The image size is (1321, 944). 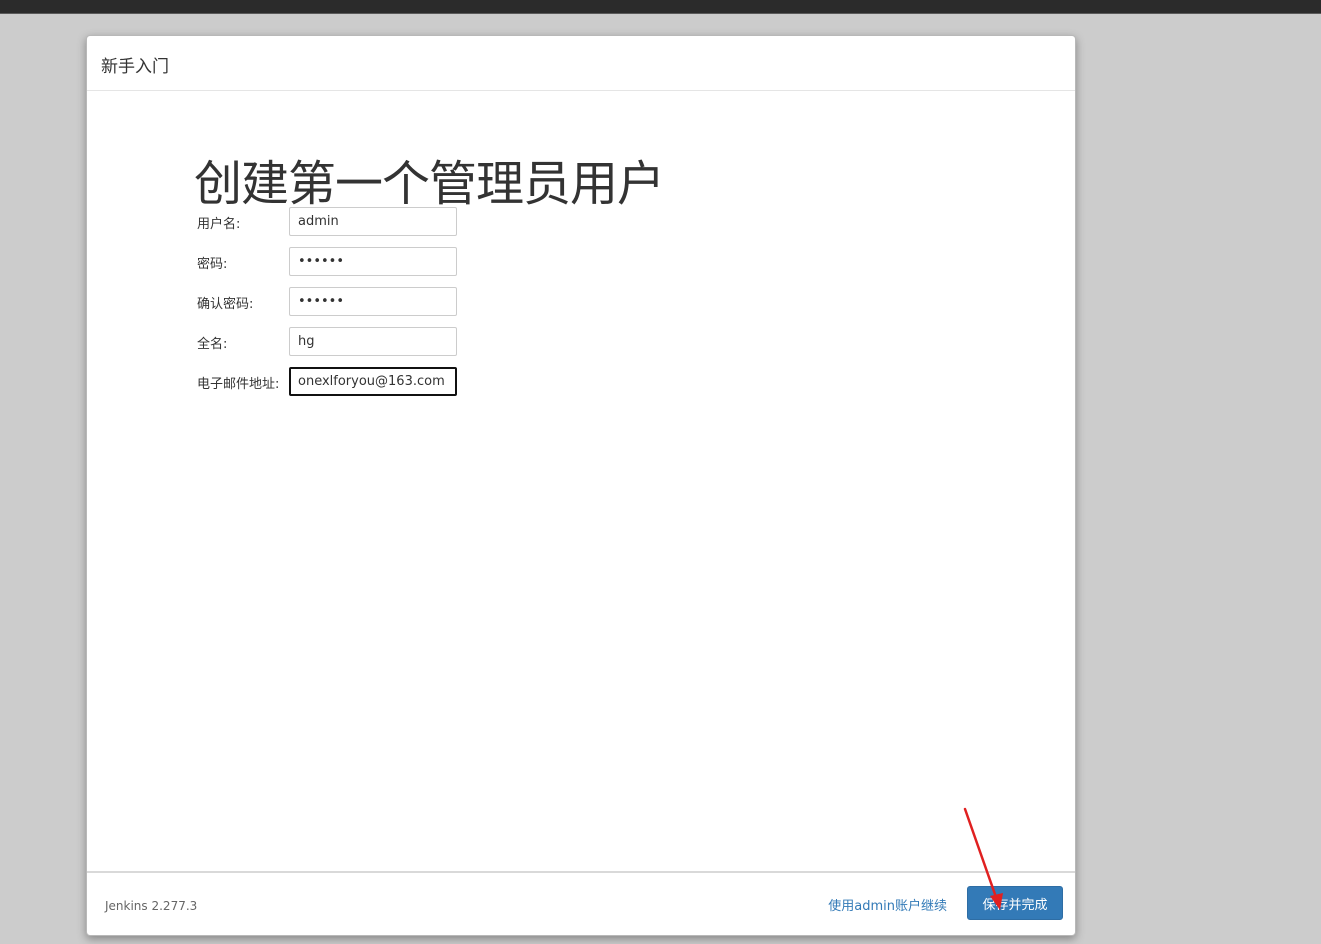 What do you see at coordinates (238, 384) in the screenshot?
I see `email-label: 电子邮件地址:` at bounding box center [238, 384].